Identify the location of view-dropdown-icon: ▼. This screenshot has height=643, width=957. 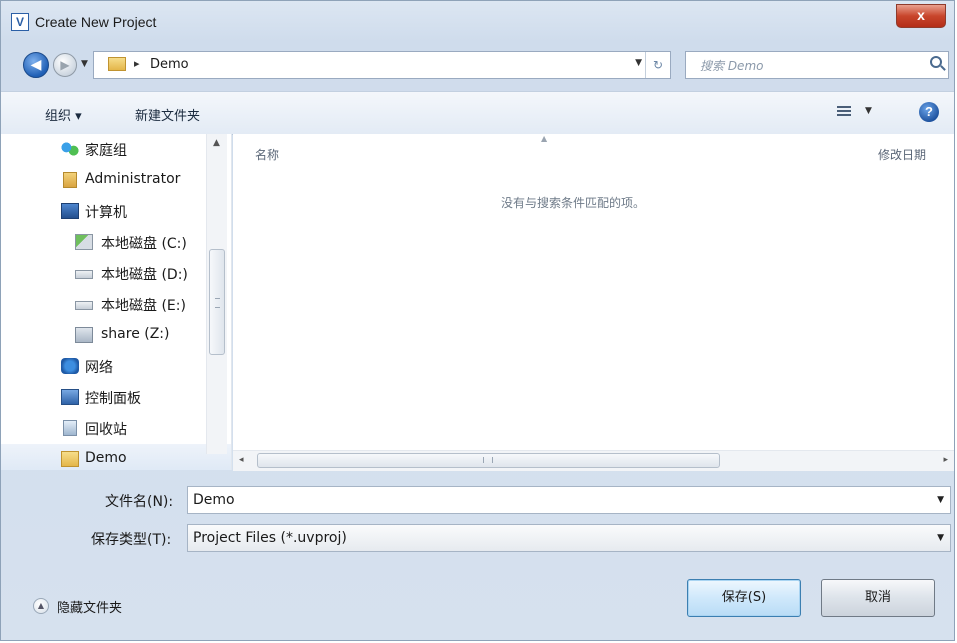
(868, 111).